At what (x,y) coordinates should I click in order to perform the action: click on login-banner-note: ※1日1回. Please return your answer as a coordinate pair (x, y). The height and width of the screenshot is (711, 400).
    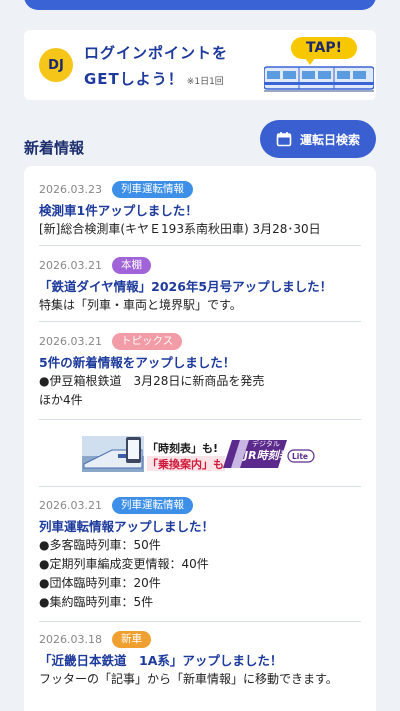
    Looking at the image, I should click on (205, 82).